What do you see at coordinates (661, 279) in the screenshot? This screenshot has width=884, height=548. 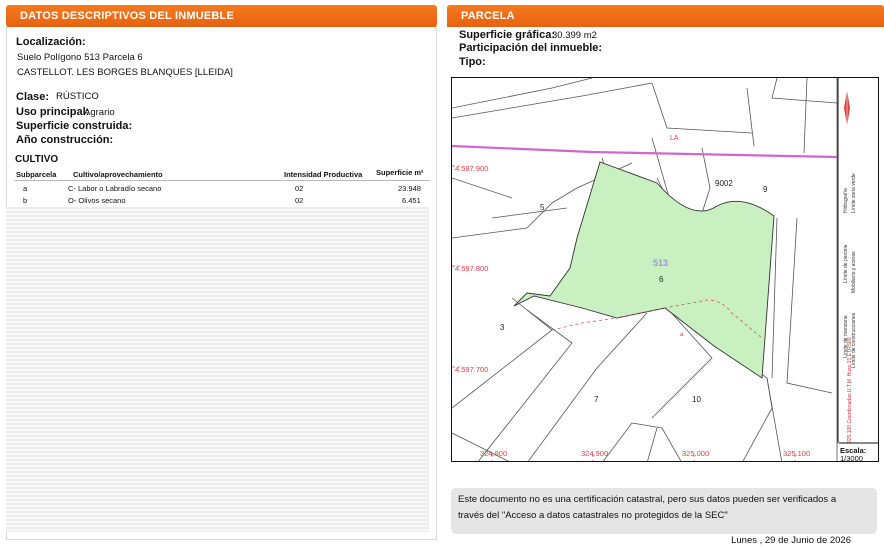 I see `parcel-label: 6` at bounding box center [661, 279].